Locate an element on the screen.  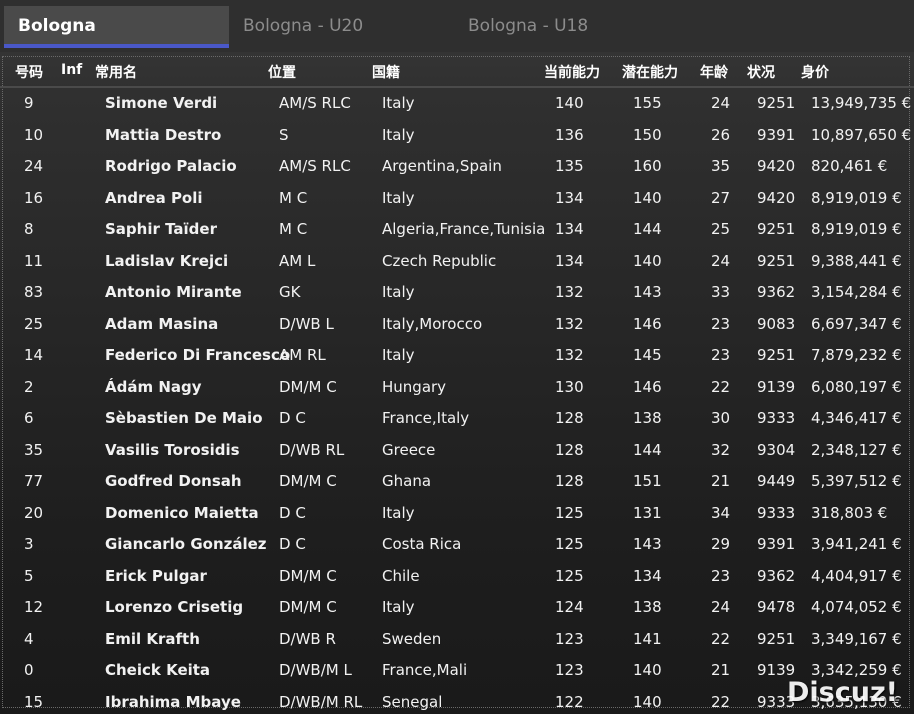
cell-value: 3,349,167 € is located at coordinates (856, 638).